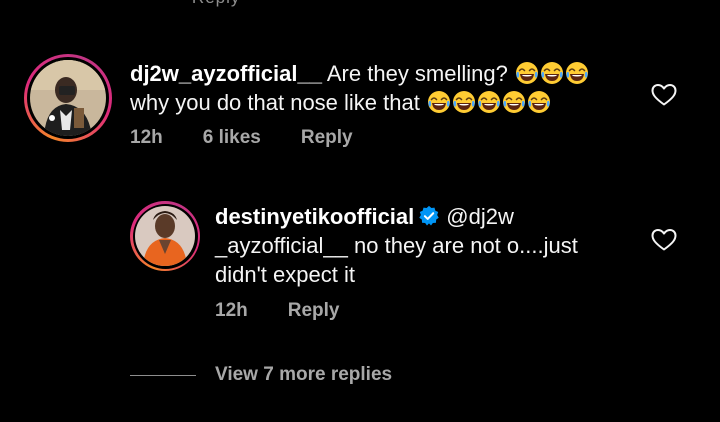 This screenshot has width=720, height=422. I want to click on view-more-replies-button: View 7 more replies, so click(261, 375).